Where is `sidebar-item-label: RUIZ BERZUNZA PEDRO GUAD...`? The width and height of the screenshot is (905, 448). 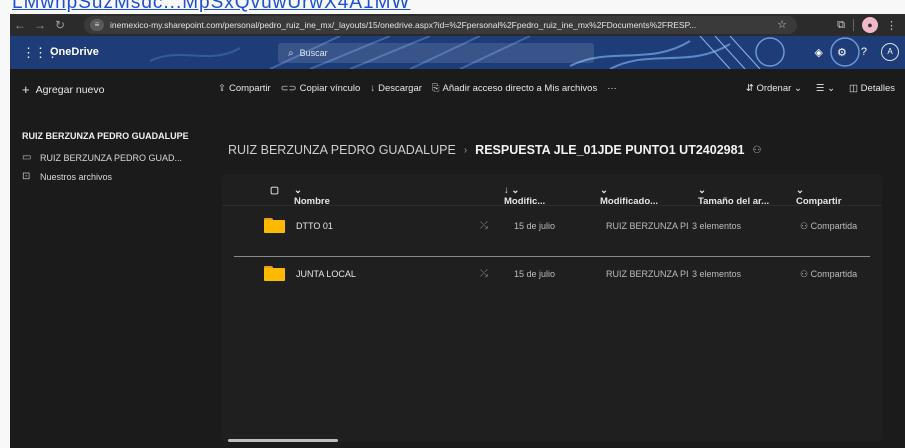
sidebar-item-label: RUIZ BERZUNZA PEDRO GUAD... is located at coordinates (111, 157).